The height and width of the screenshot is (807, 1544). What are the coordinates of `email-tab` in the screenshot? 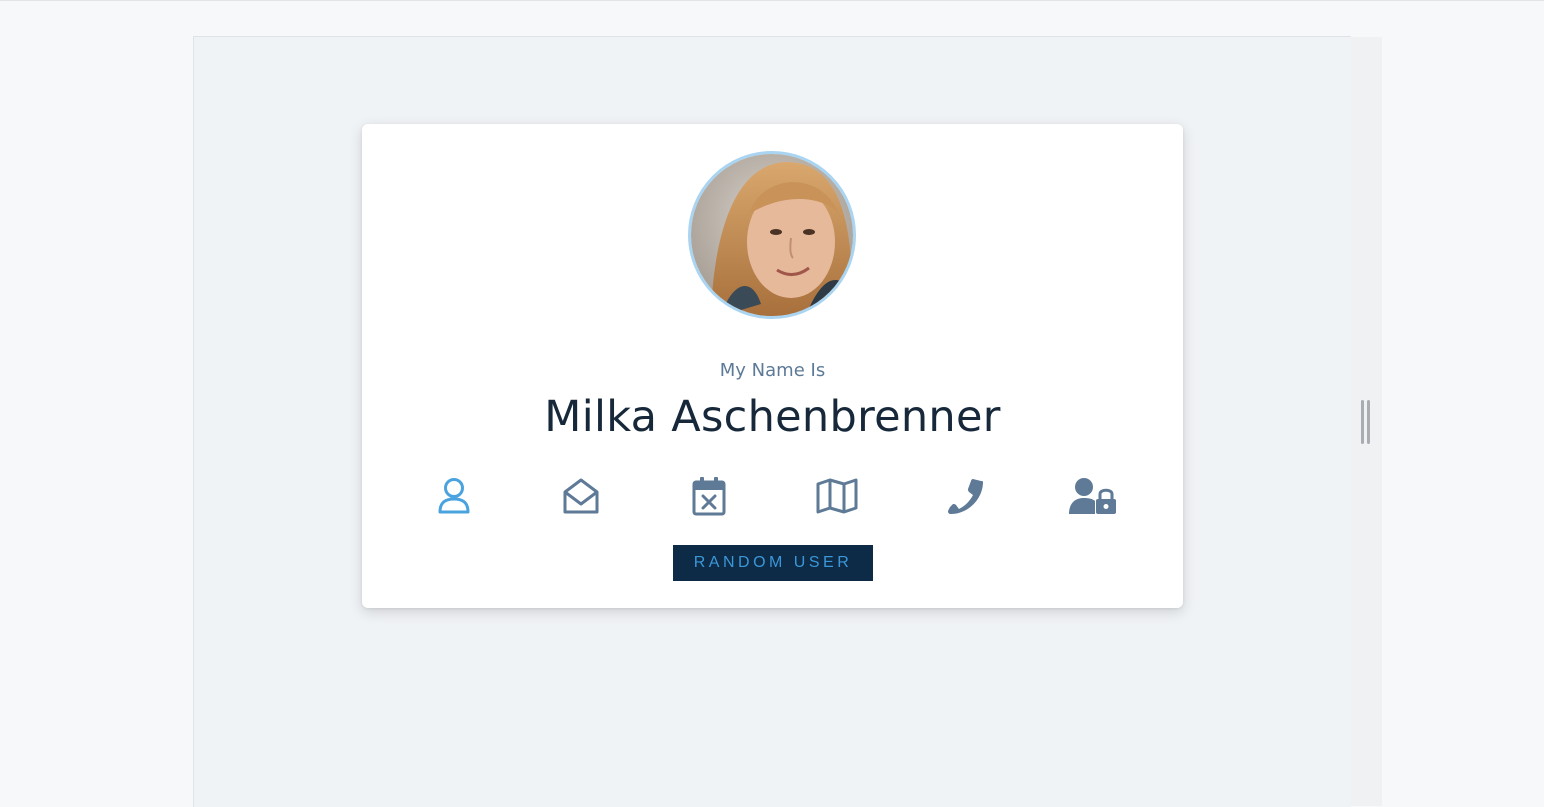 It's located at (581, 496).